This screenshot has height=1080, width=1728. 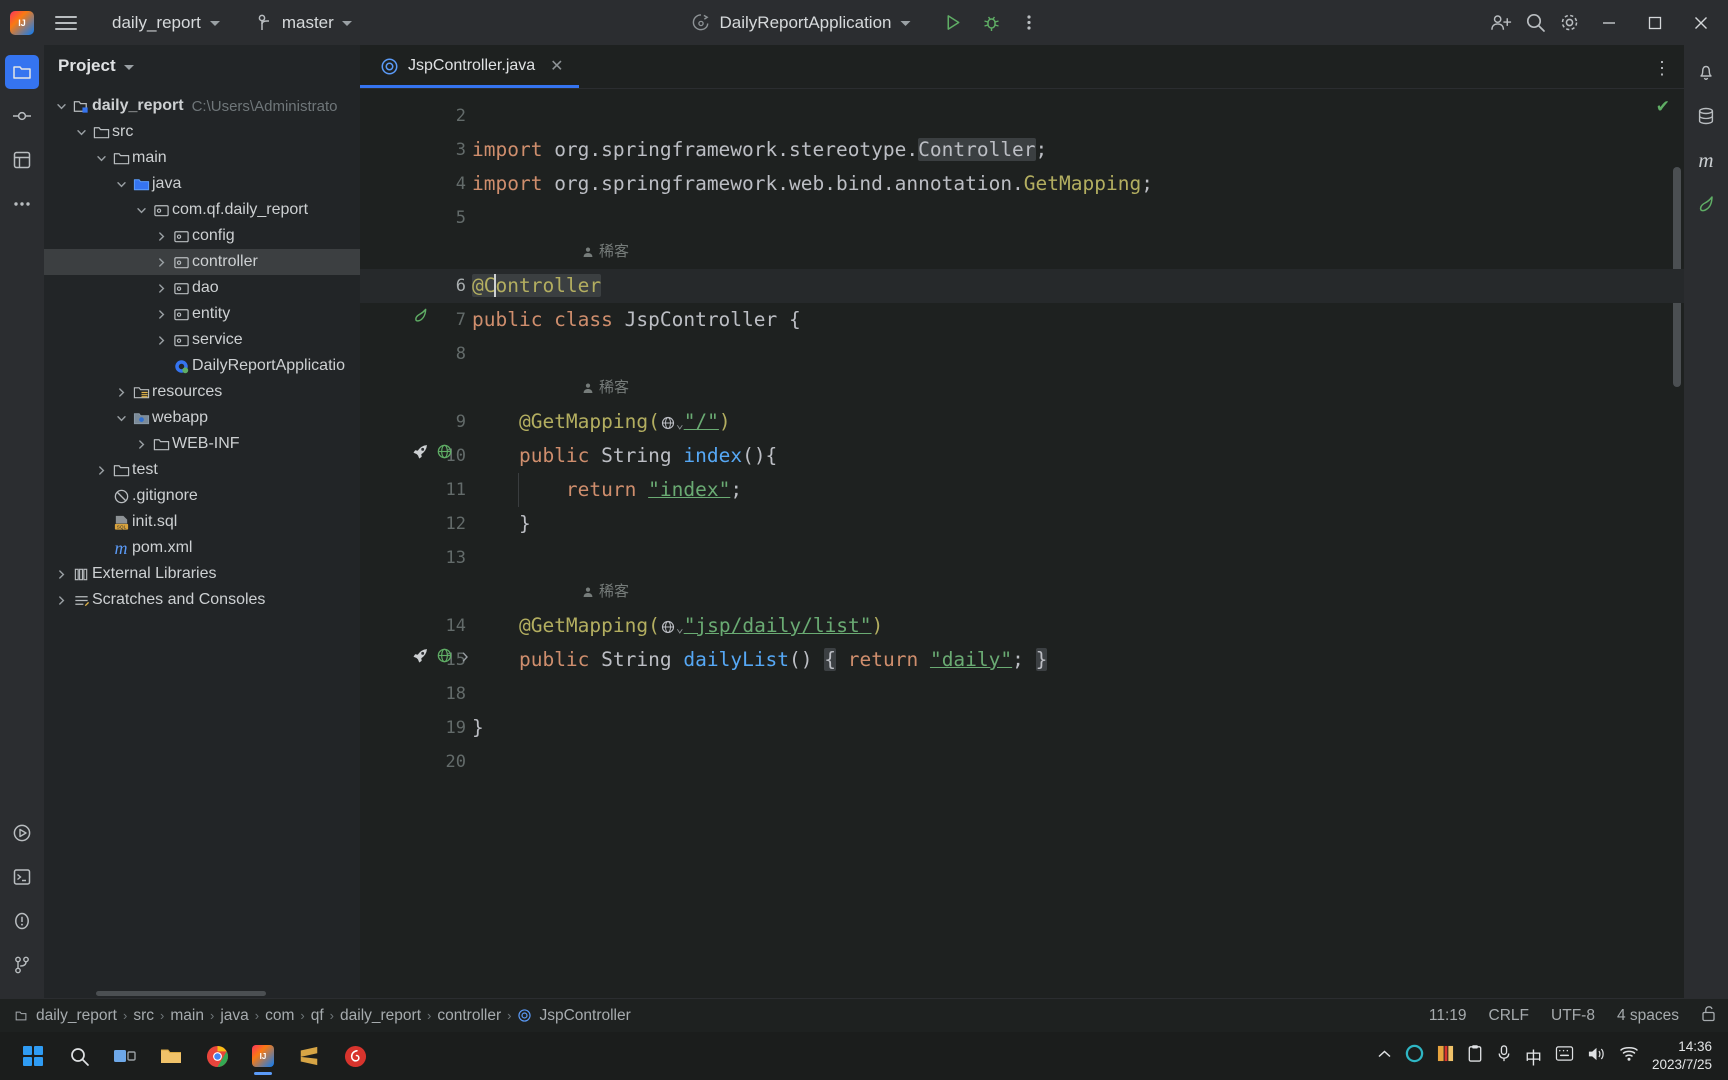 I want to click on sidebar-item-maven: m, so click(x=1706, y=160).